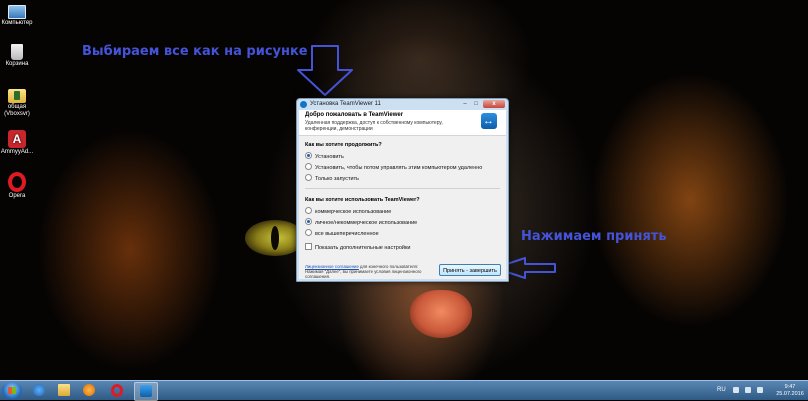 The height and width of the screenshot is (401, 808). I want to click on question-how-continue: Как вы хотите продолжить?, so click(343, 145).